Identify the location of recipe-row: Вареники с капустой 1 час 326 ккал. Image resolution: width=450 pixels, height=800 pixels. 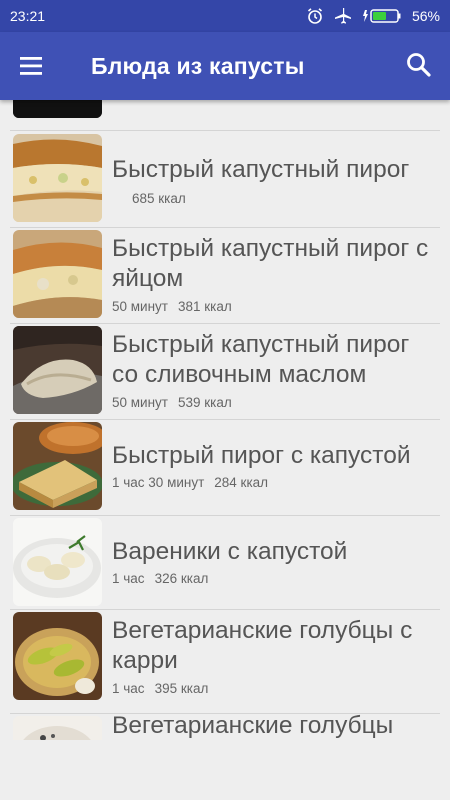
(225, 562).